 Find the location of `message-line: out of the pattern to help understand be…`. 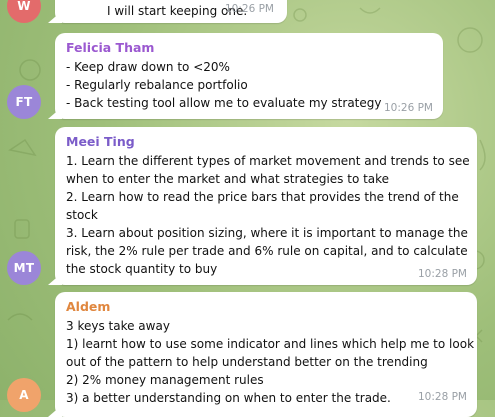

message-line: out of the pattern to help understand be… is located at coordinates (247, 362).